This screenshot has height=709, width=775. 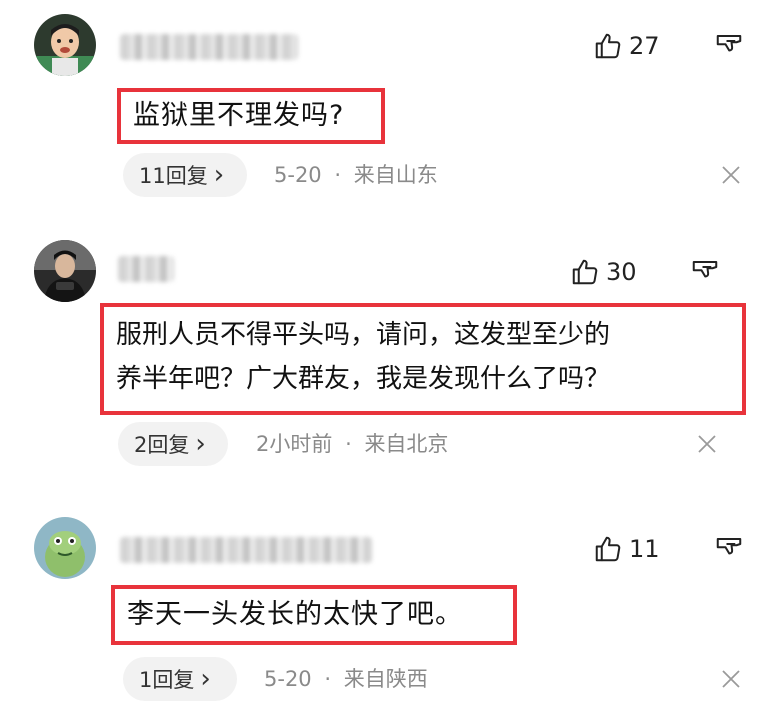 What do you see at coordinates (626, 46) in the screenshot?
I see `like-button: 27` at bounding box center [626, 46].